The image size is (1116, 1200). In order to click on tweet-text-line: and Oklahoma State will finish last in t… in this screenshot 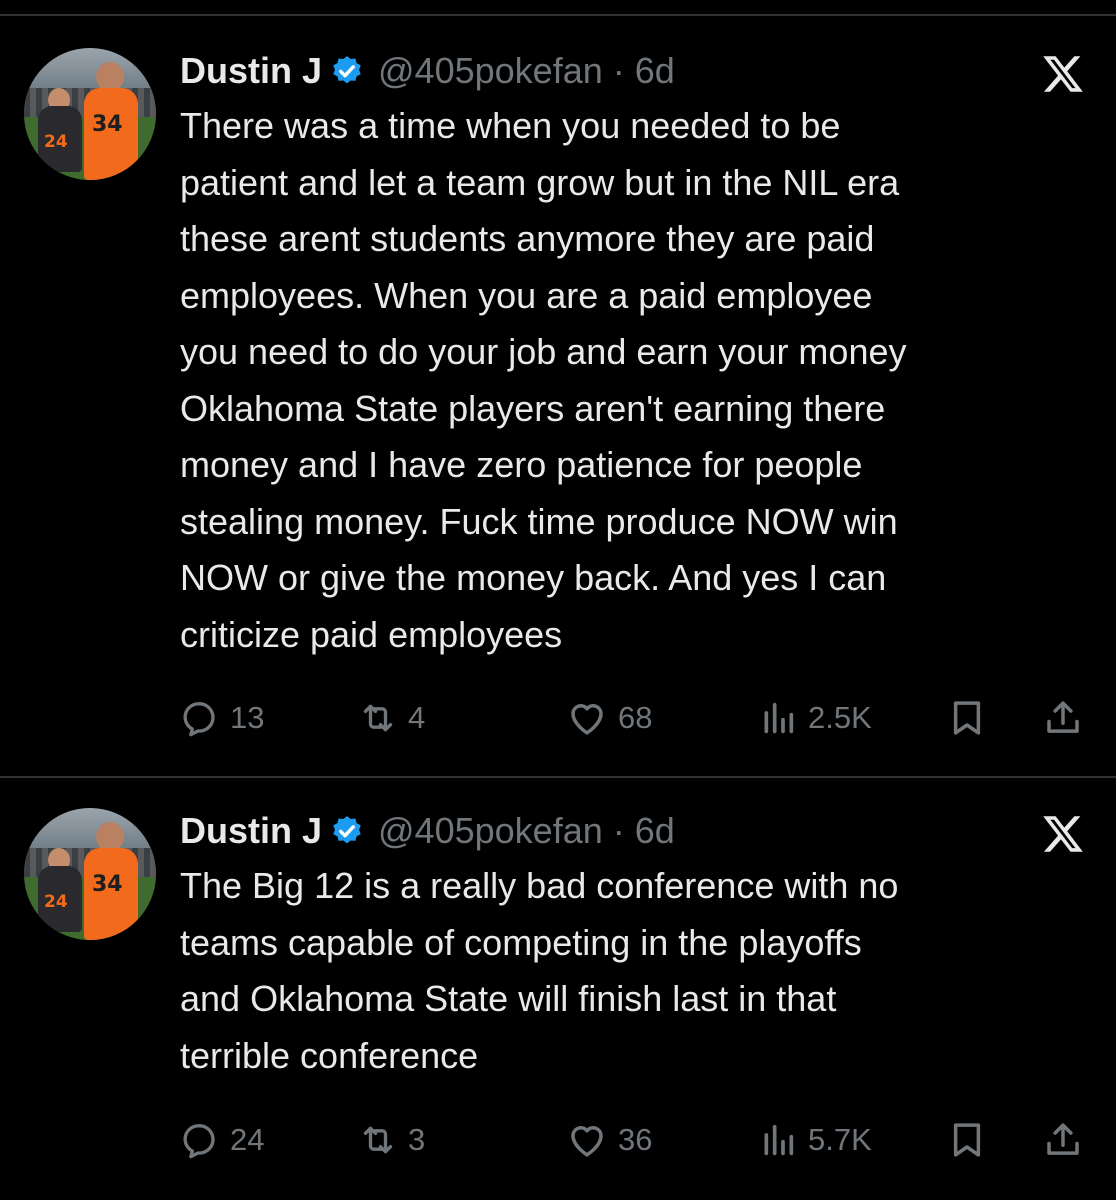, I will do `click(508, 998)`.